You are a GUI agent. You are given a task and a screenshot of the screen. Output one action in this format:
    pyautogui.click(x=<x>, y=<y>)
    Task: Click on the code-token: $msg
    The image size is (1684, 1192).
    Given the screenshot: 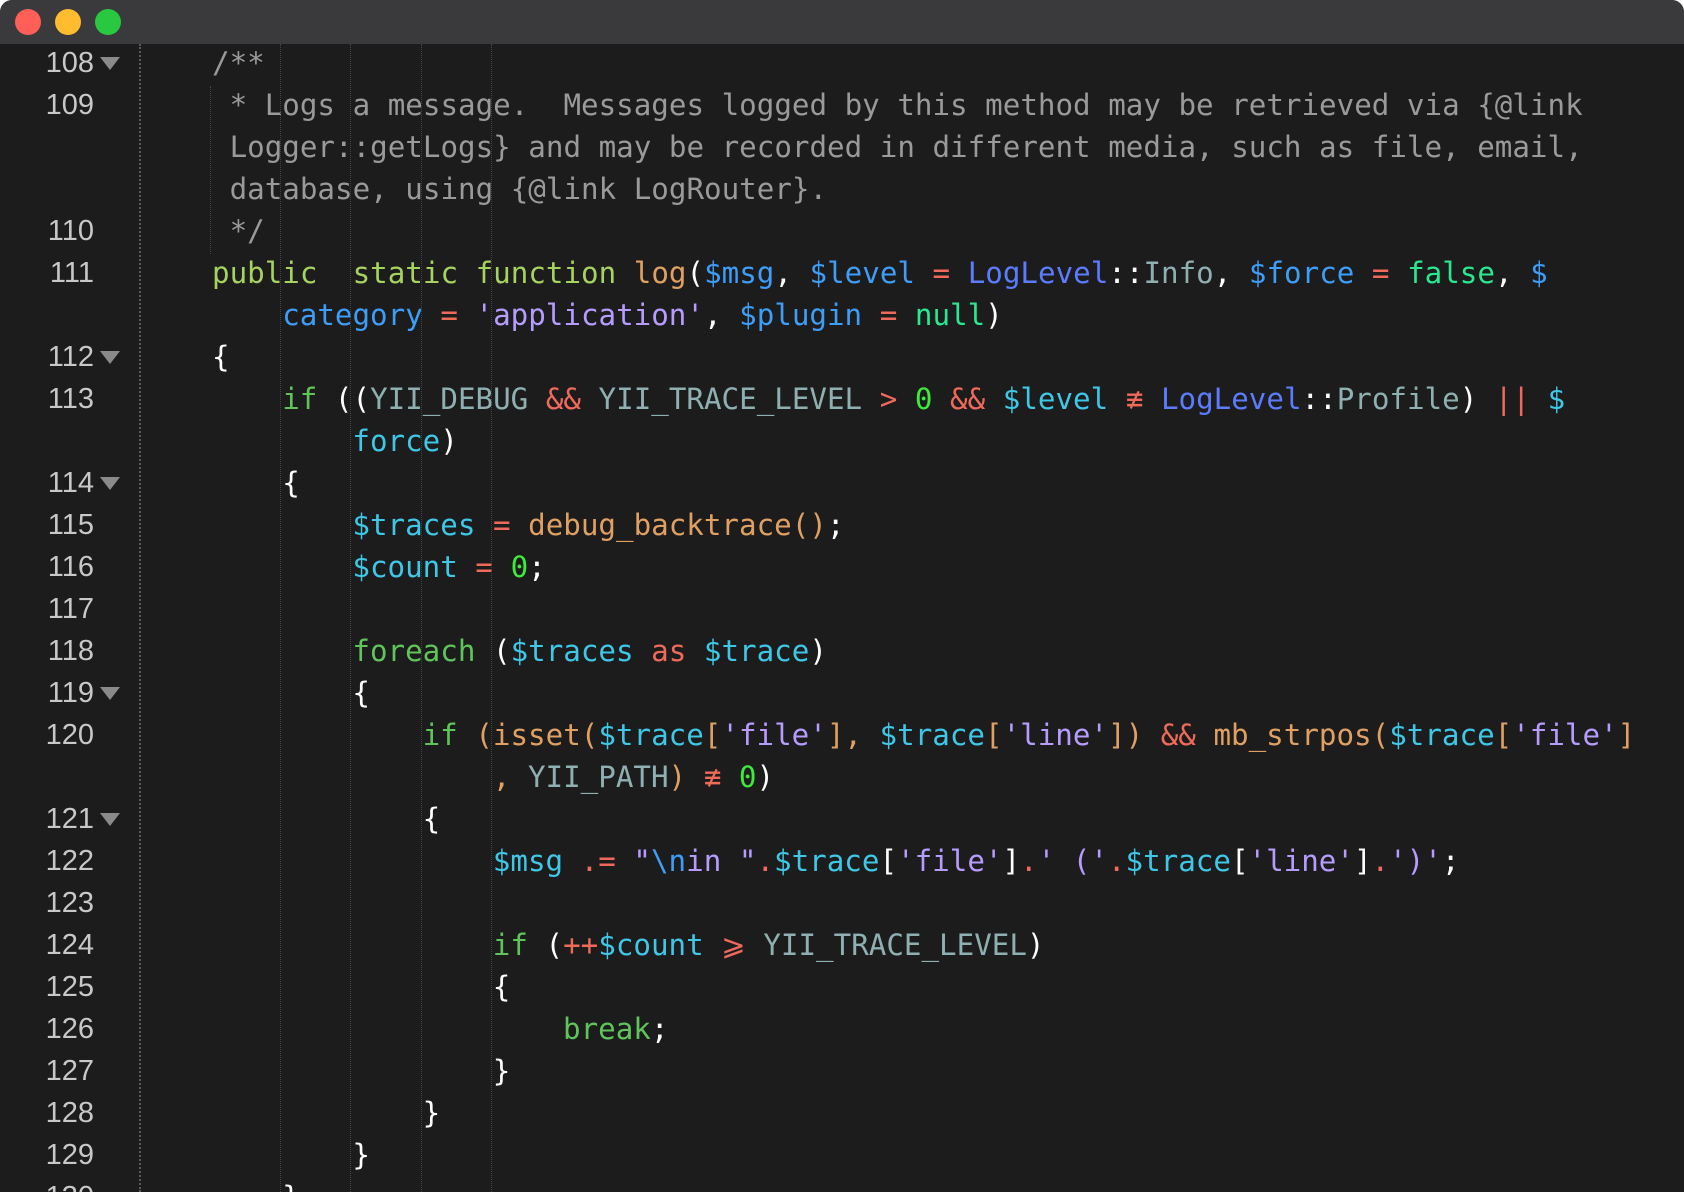 What is the action you would take?
    pyautogui.click(x=739, y=273)
    